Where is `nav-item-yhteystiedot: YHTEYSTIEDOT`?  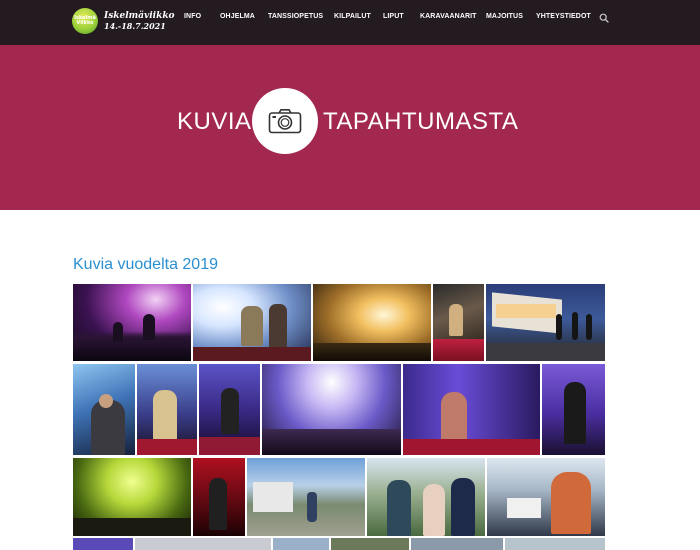 nav-item-yhteystiedot: YHTEYSTIEDOT is located at coordinates (563, 16).